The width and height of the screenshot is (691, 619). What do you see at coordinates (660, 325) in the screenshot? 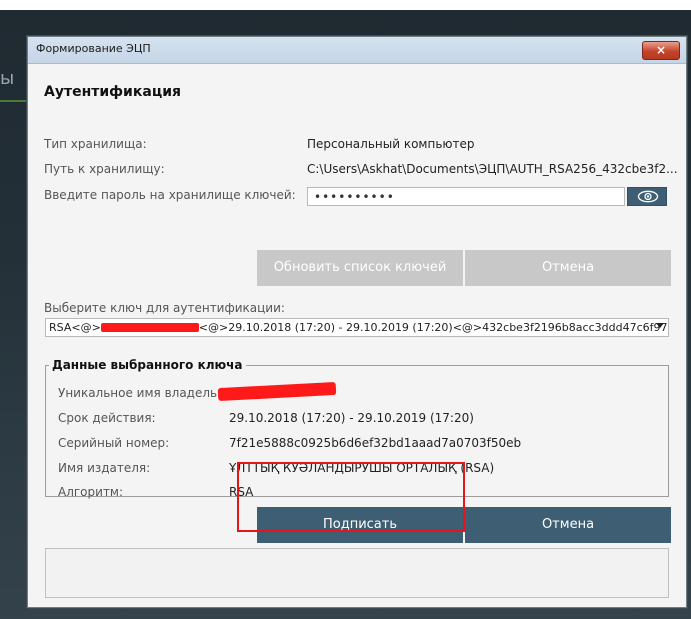
I see `chevron-down-icon` at bounding box center [660, 325].